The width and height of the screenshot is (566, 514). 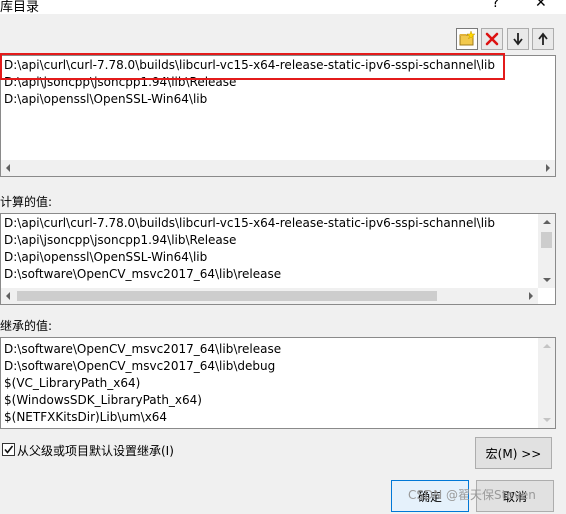 I want to click on help-button: ?, so click(x=495, y=5).